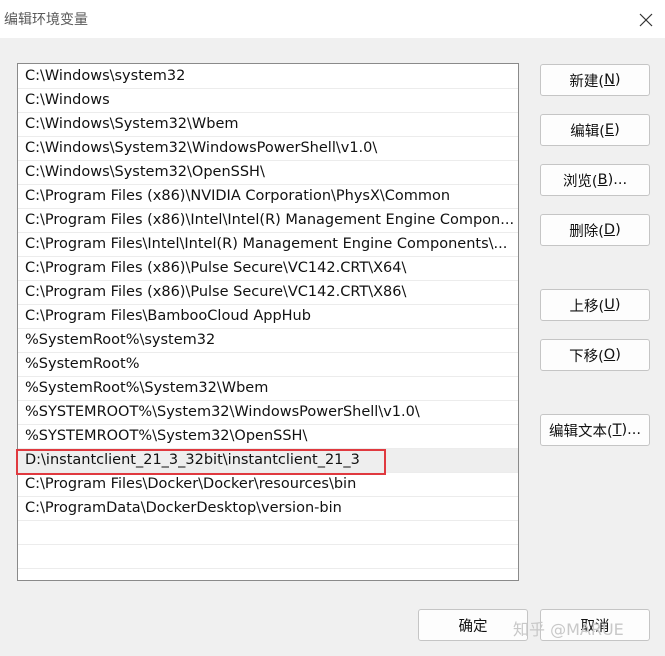  What do you see at coordinates (268, 173) in the screenshot?
I see `list-item: C:\Windows\System32\OpenSSH\` at bounding box center [268, 173].